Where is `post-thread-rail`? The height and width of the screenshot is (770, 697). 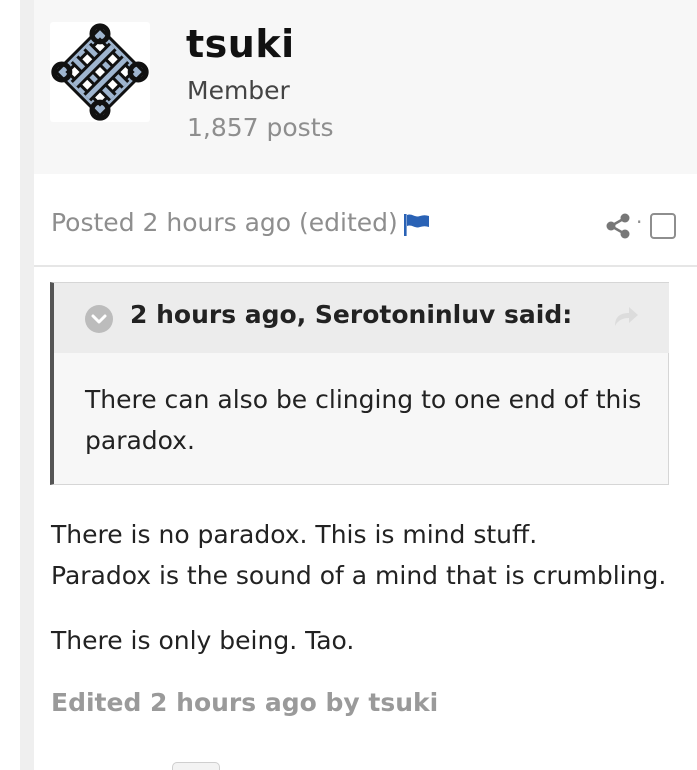 post-thread-rail is located at coordinates (27, 385).